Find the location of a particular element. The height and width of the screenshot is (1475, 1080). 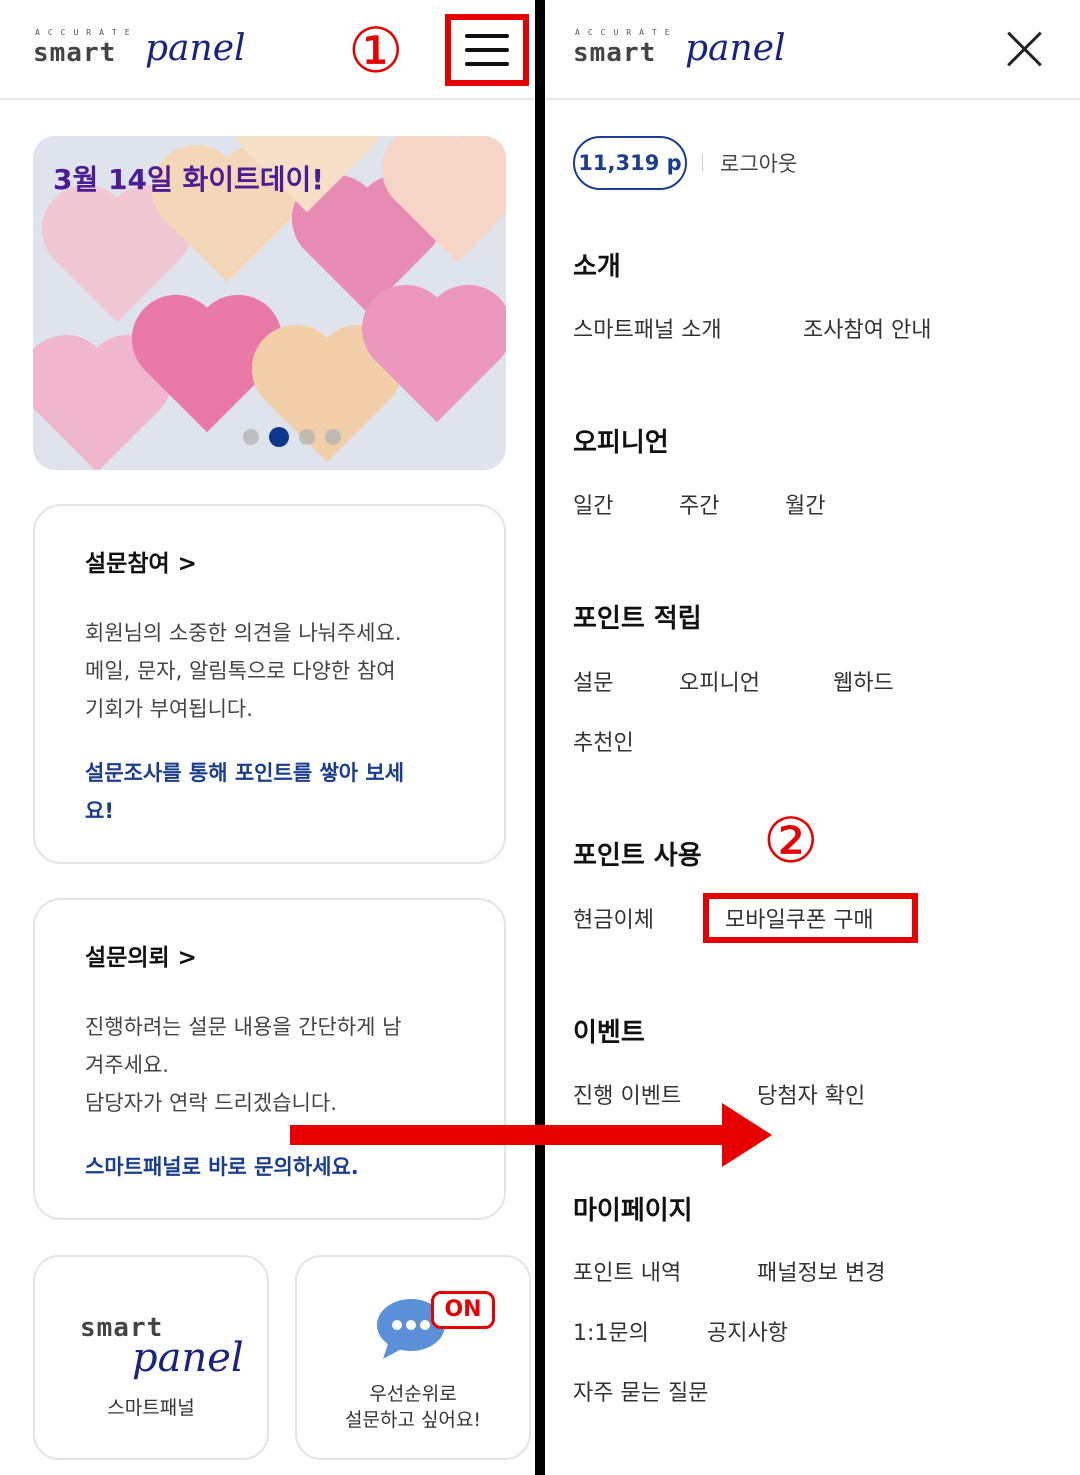

section-title-mypage: 마이페이지 is located at coordinates (633, 1211).